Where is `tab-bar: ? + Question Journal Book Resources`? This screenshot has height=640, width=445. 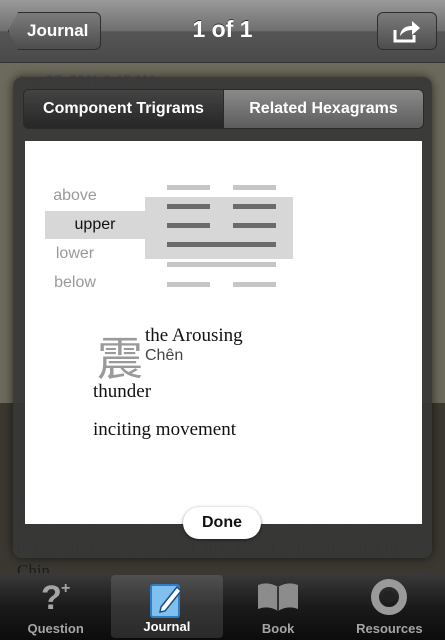
tab-bar: ? + Question Journal Book Resources is located at coordinates (222, 606).